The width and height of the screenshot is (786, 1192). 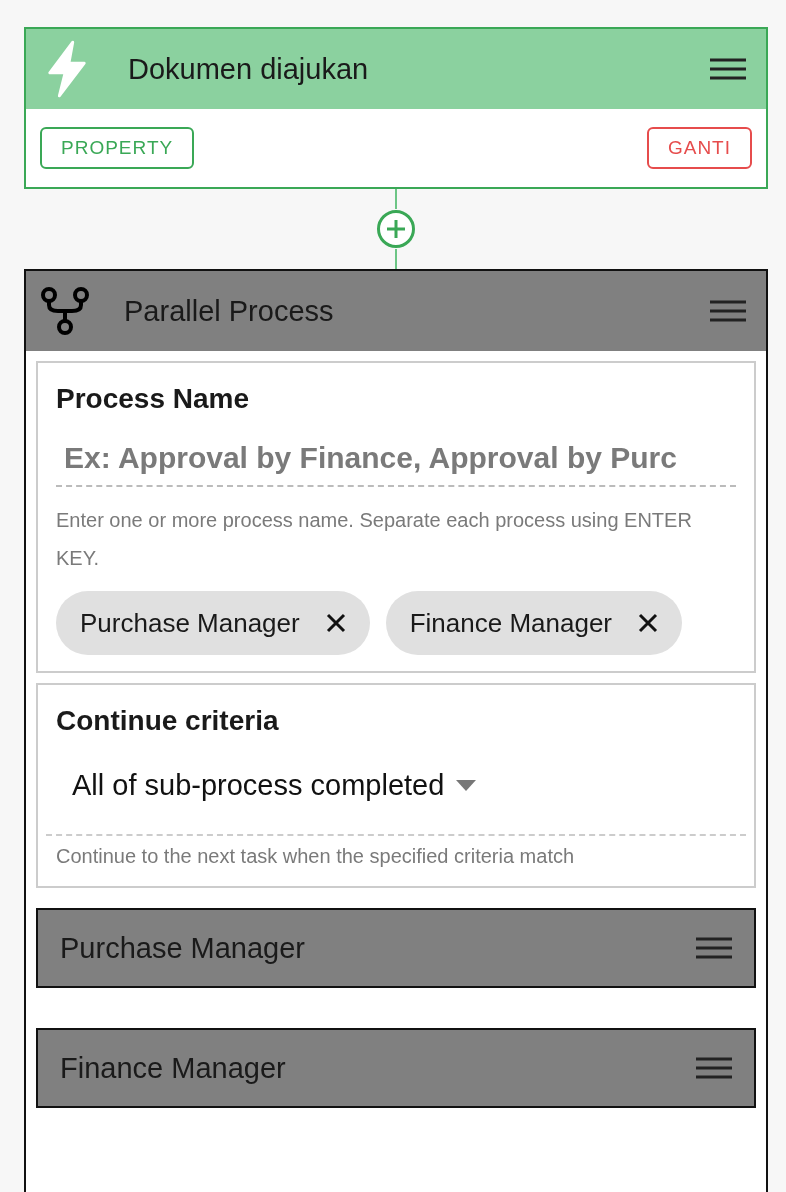 I want to click on card-title: Parallel Process, so click(x=229, y=311).